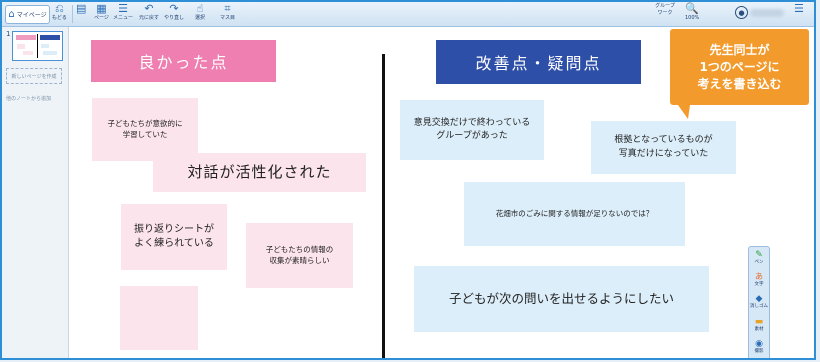 This screenshot has height=362, width=820. Describe the element at coordinates (183, 61) in the screenshot. I see `good-points-heading: 良かった点` at that location.